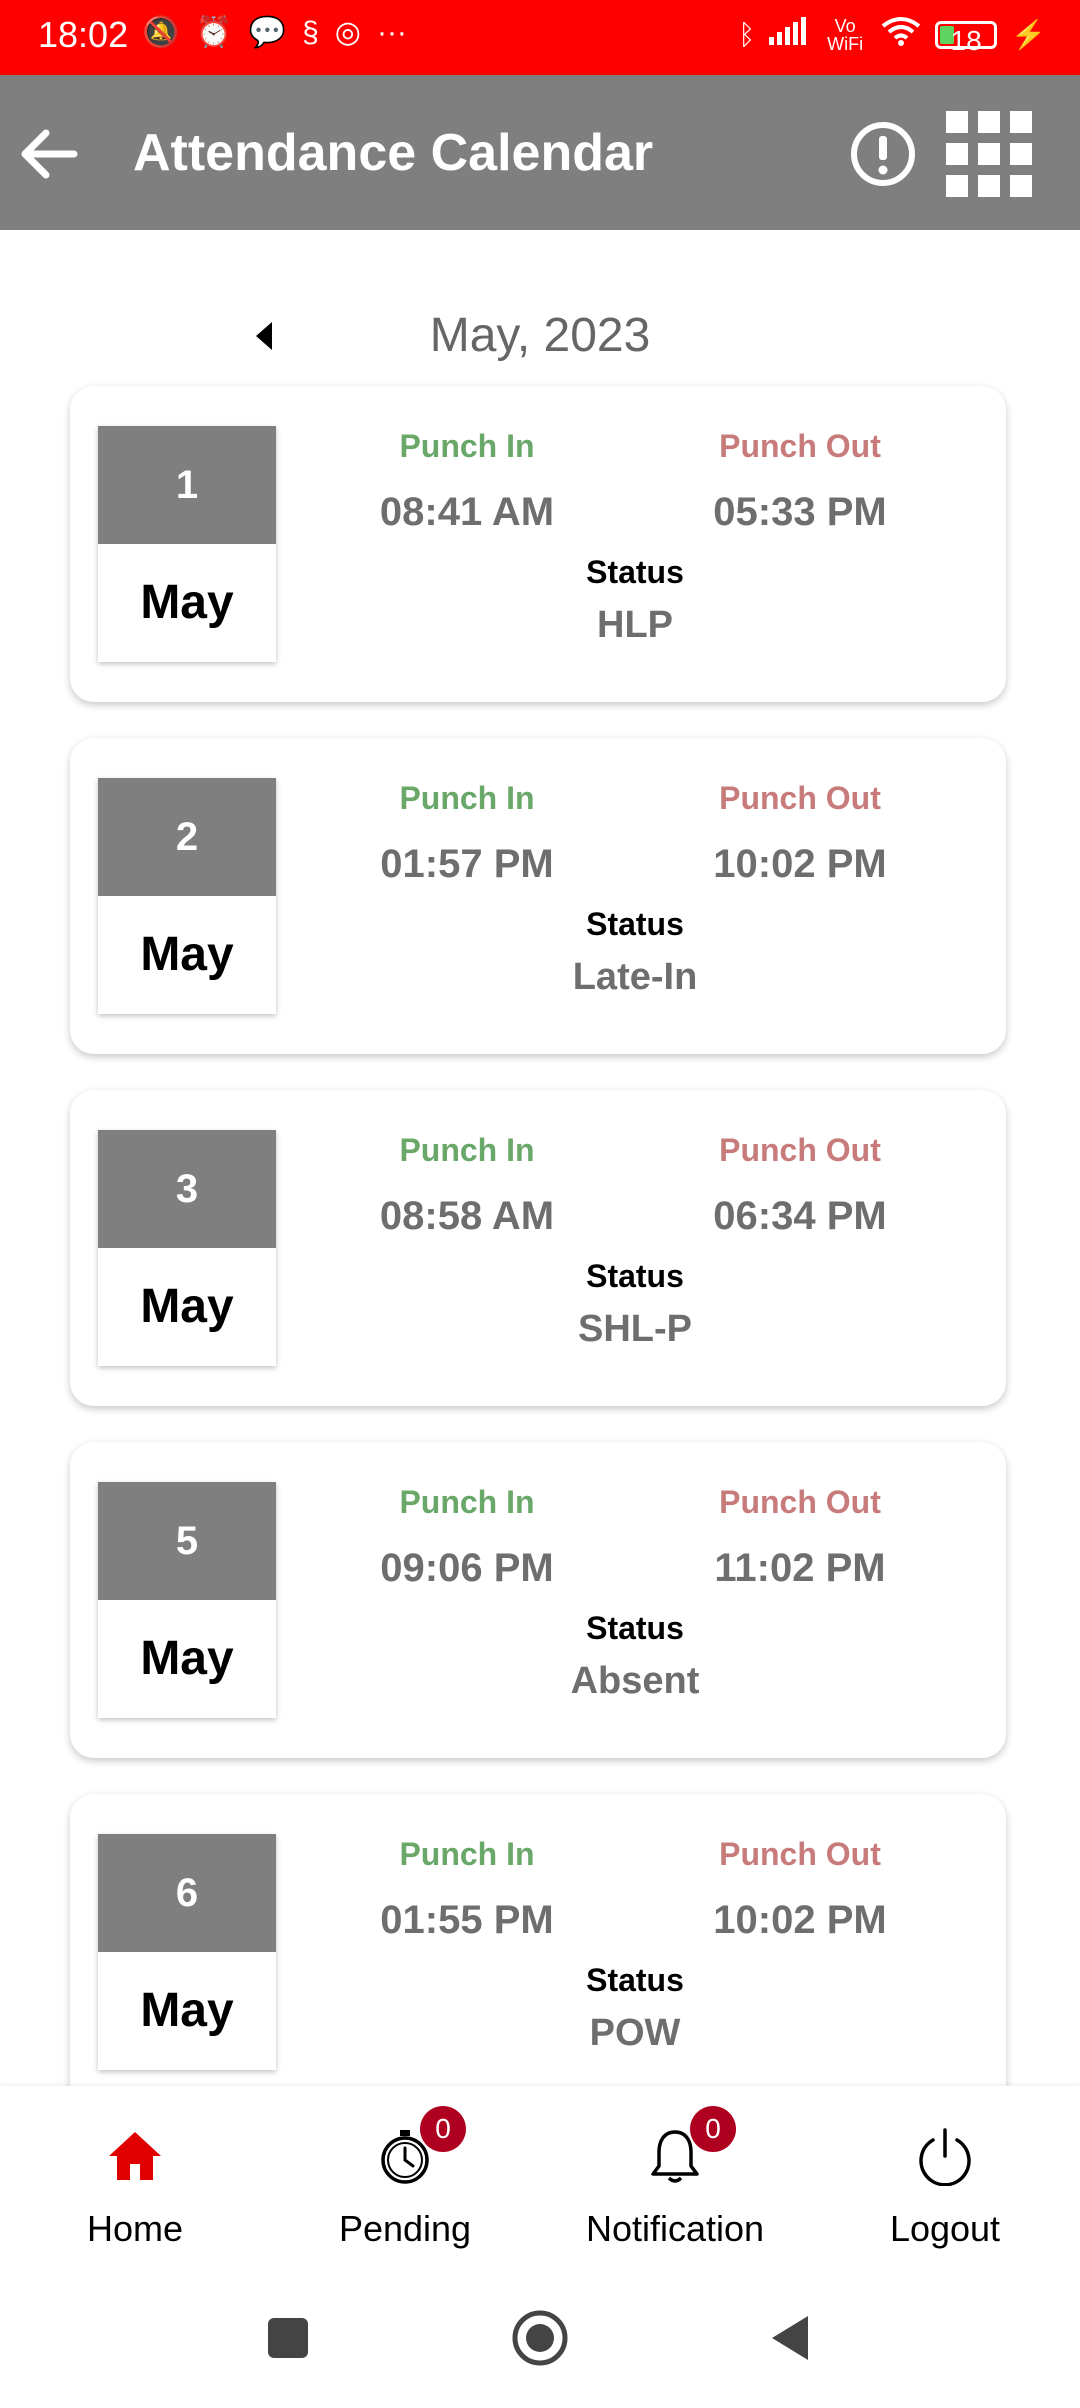  I want to click on circle-home-icon, so click(540, 2338).